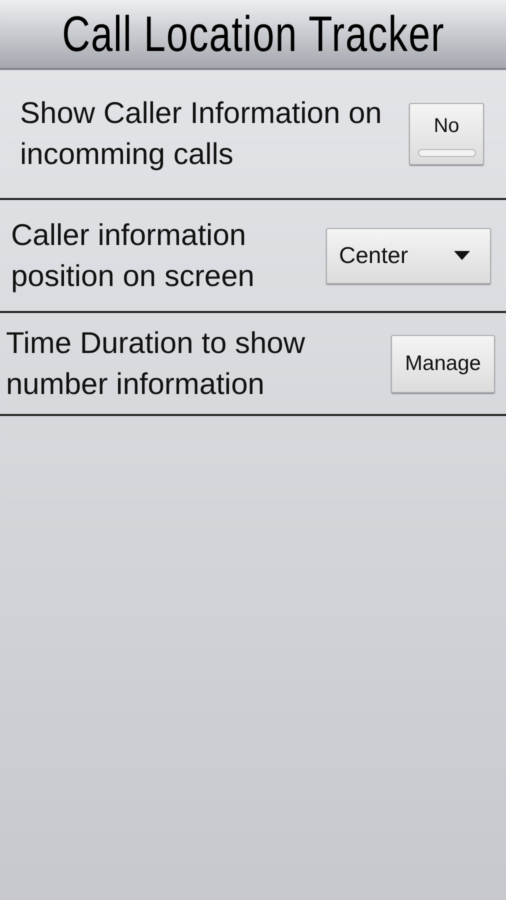 The image size is (506, 900). What do you see at coordinates (201, 134) in the screenshot?
I see `setting-label: Show Caller Information on incomming calls` at bounding box center [201, 134].